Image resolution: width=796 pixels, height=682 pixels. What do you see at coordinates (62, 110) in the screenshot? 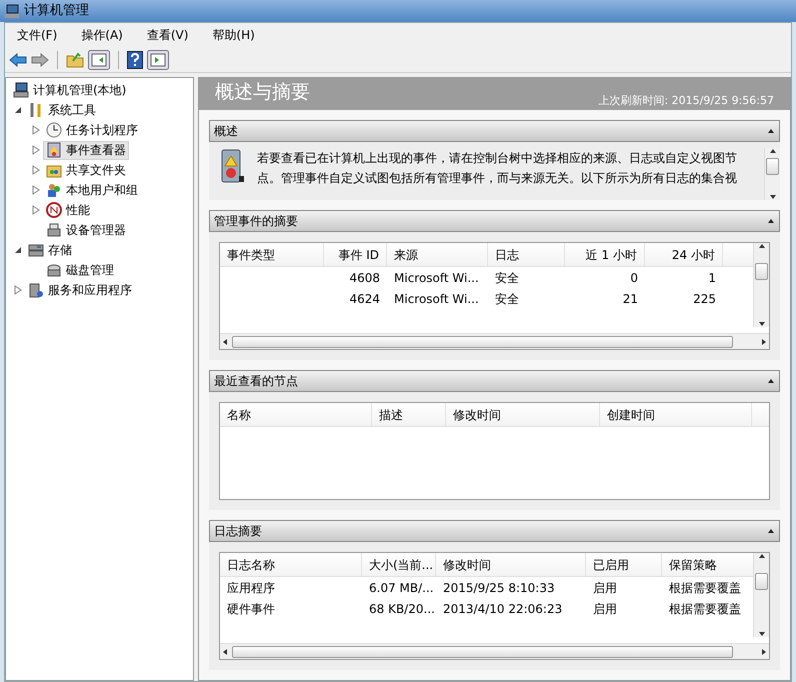
I see `tree-item: 系统工具` at bounding box center [62, 110].